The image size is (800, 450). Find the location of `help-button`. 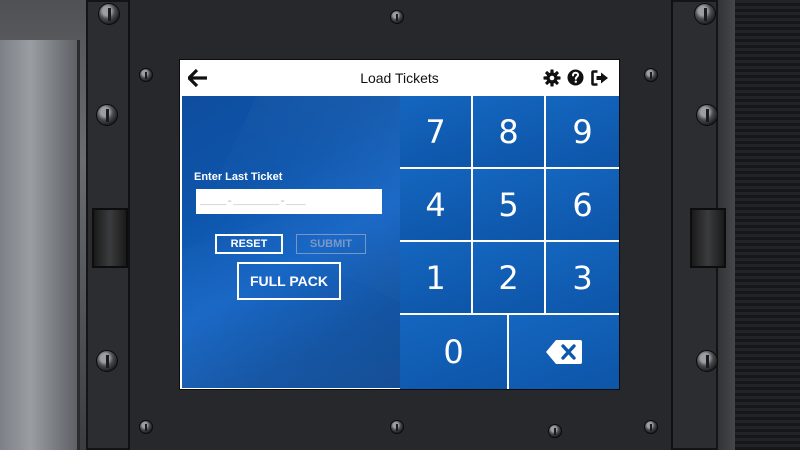

help-button is located at coordinates (575, 77).